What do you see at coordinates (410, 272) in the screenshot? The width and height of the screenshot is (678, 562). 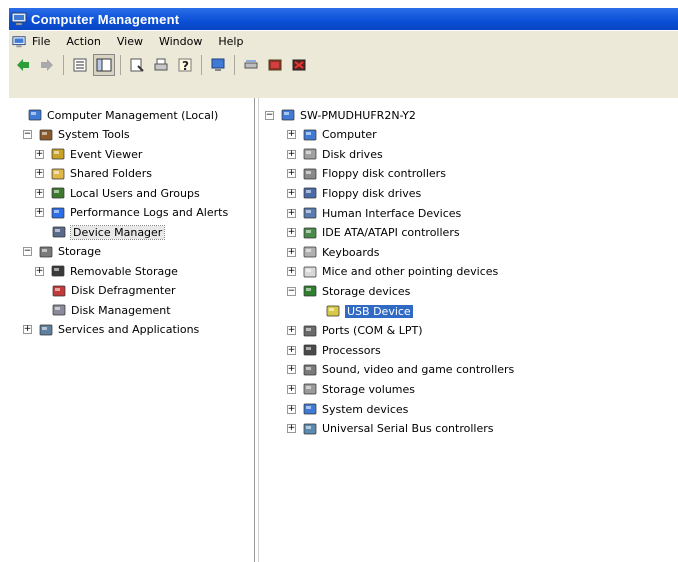 I see `tree-label: Mice and other pointing devices` at bounding box center [410, 272].